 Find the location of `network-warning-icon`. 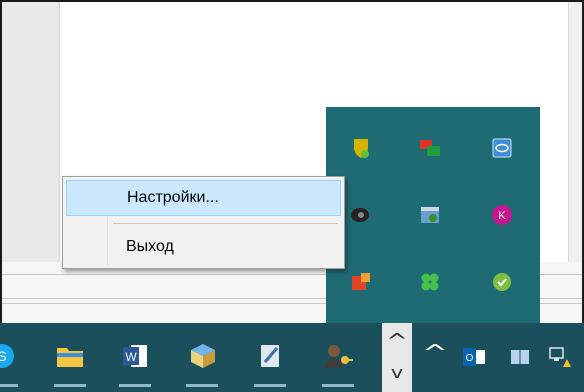

network-warning-icon is located at coordinates (560, 357).